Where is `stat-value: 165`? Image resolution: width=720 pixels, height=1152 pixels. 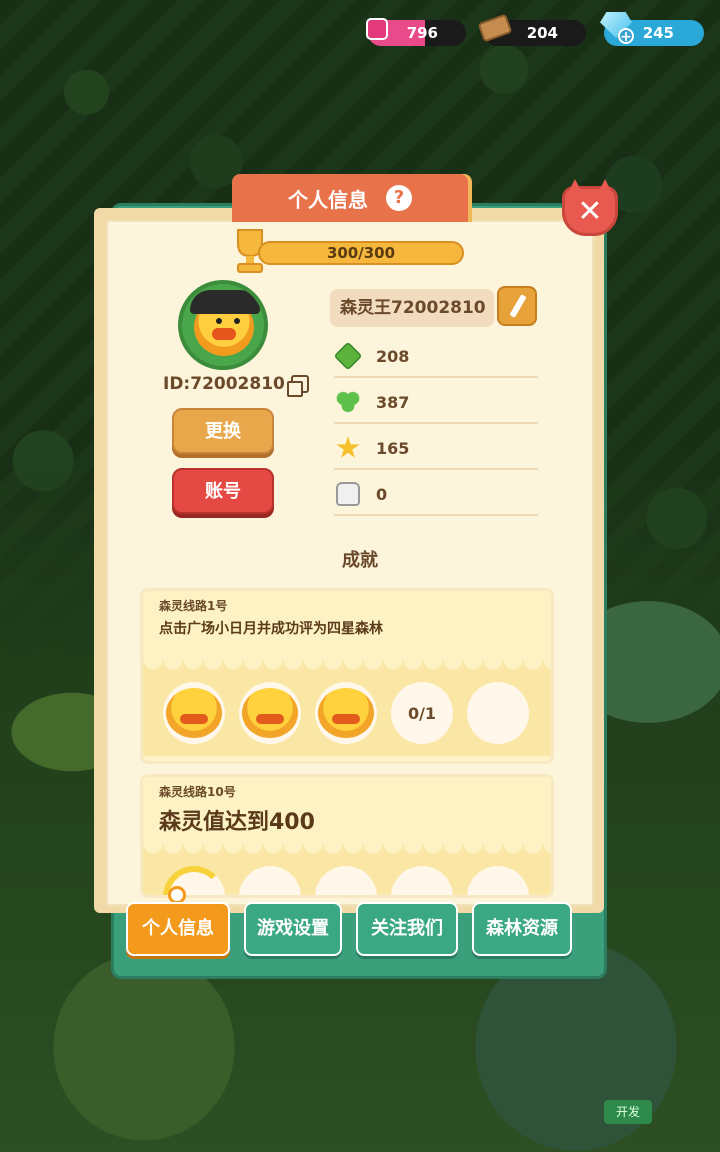
stat-value: 165 is located at coordinates (393, 448).